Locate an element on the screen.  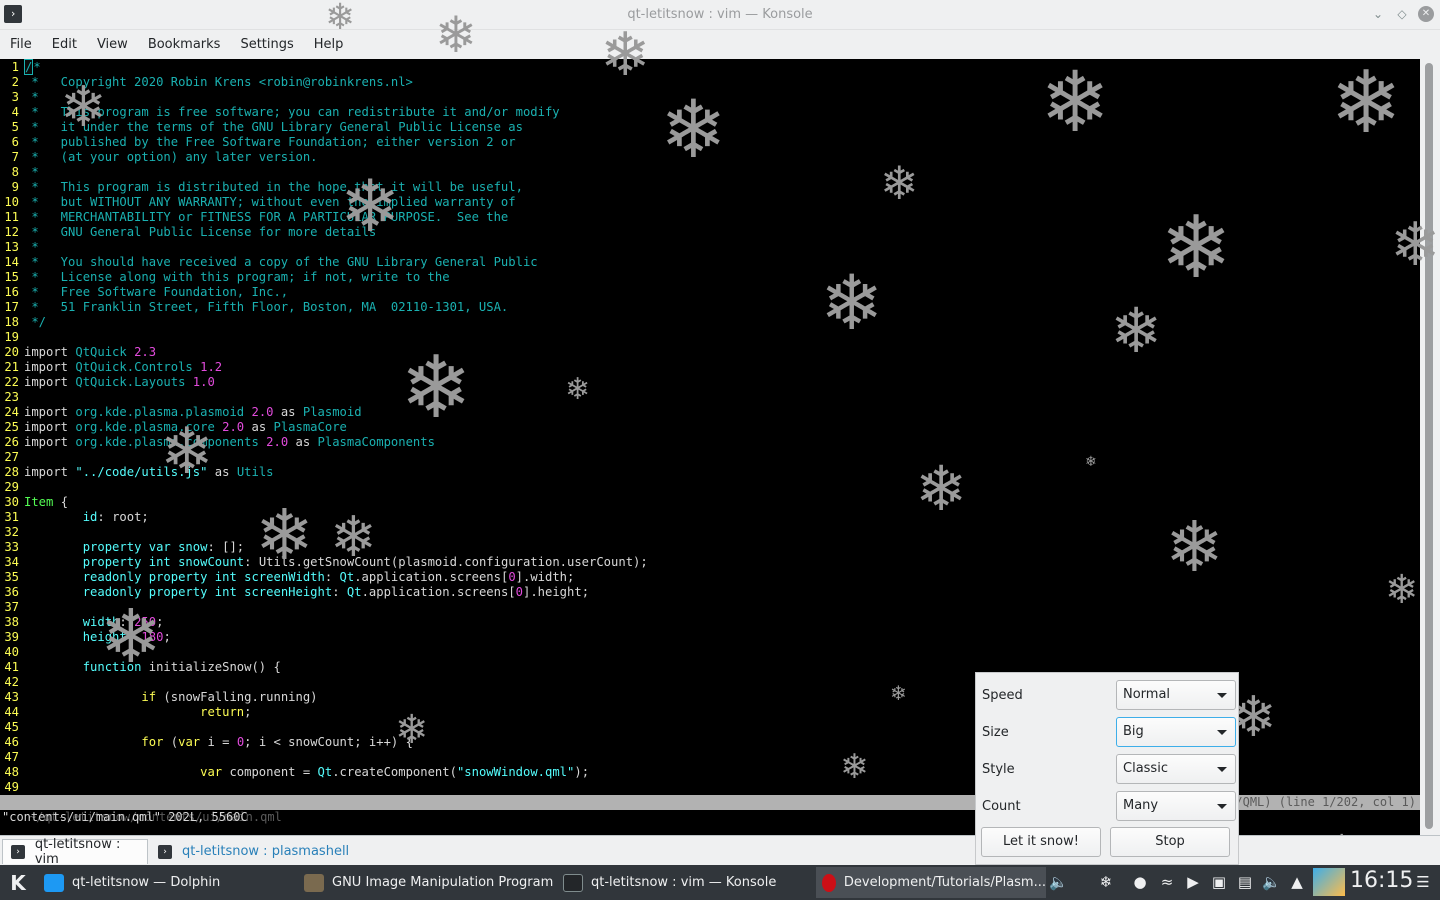
line-number: 29 is located at coordinates (11, 487).